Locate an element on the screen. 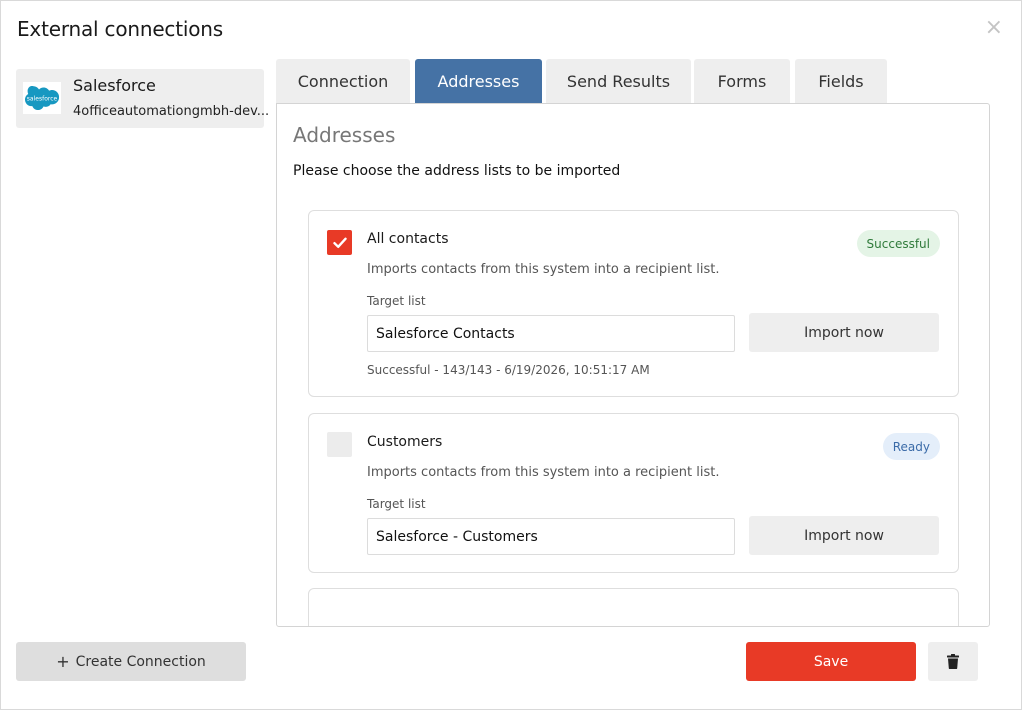 This screenshot has width=1022, height=710. all-contacts-checkbox is located at coordinates (339, 242).